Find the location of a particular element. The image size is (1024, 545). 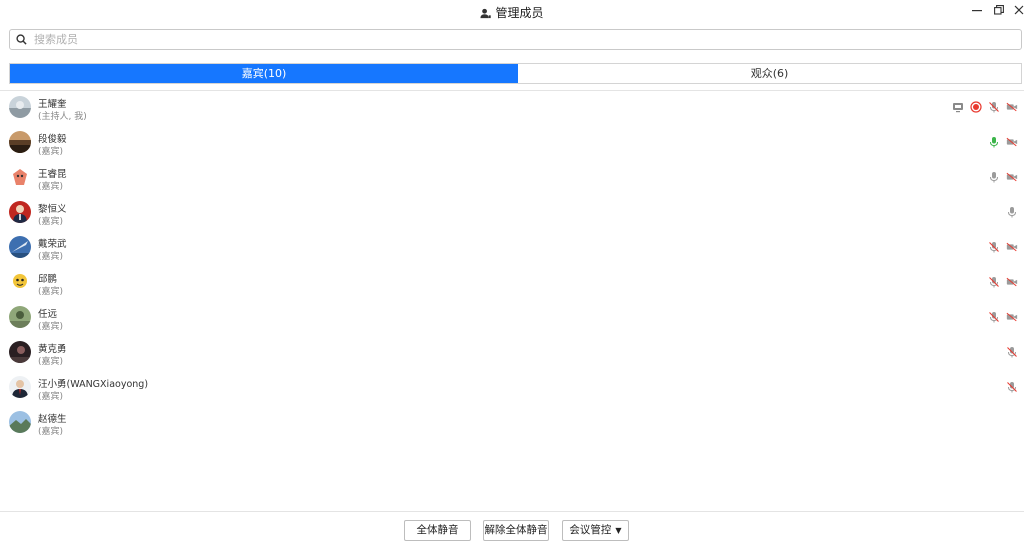

tab-audience: 观众(6) is located at coordinates (769, 73).